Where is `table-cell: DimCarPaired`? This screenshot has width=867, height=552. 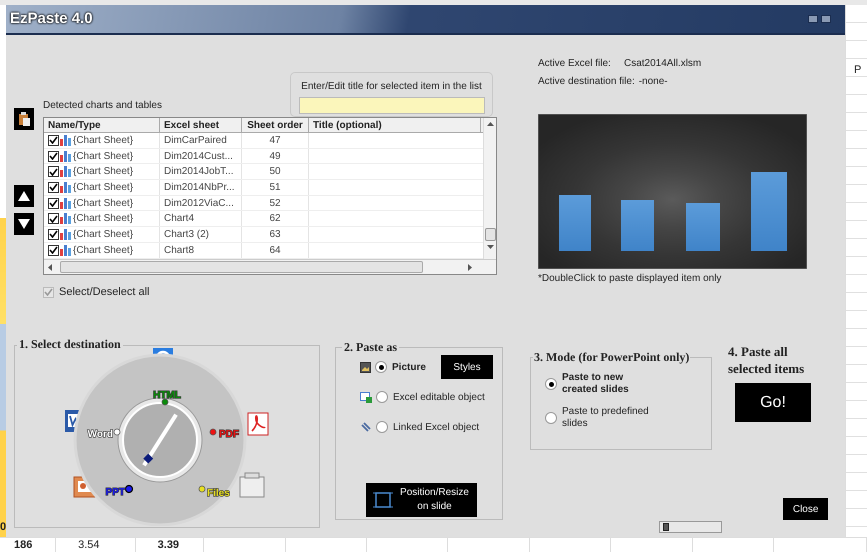
table-cell: DimCarPaired is located at coordinates (201, 140).